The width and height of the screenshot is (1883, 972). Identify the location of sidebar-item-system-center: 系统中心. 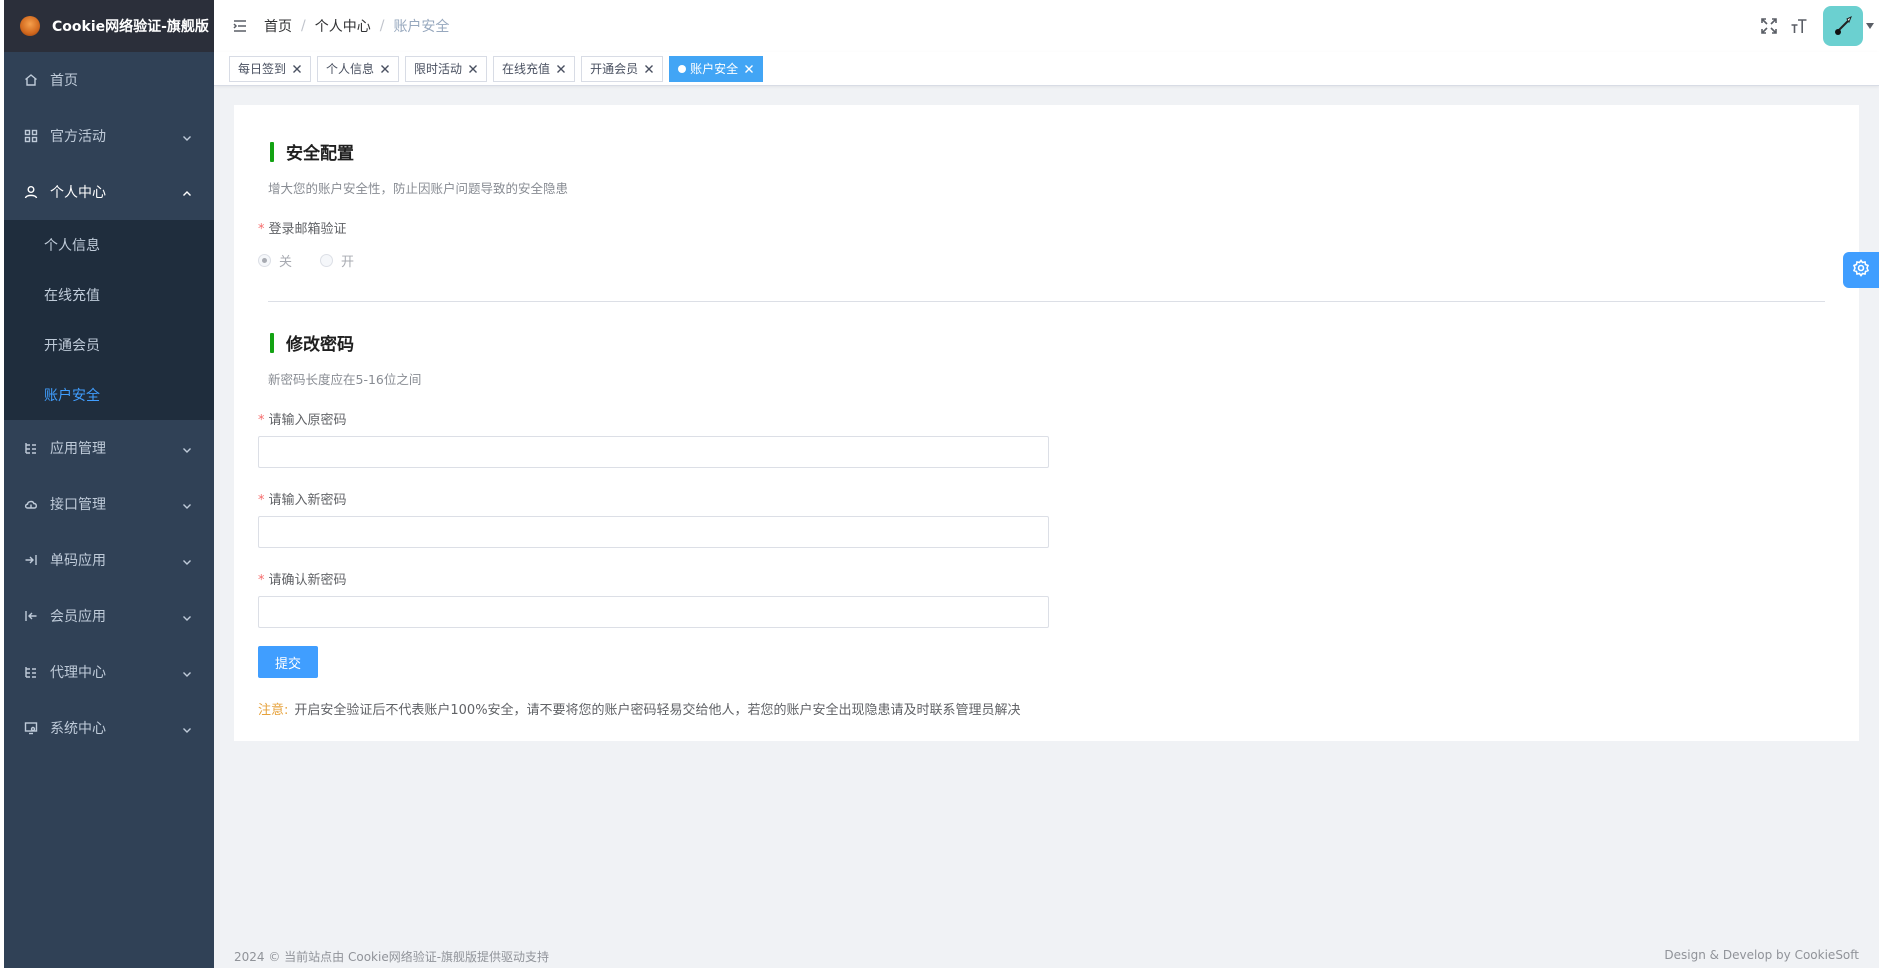
(109, 728).